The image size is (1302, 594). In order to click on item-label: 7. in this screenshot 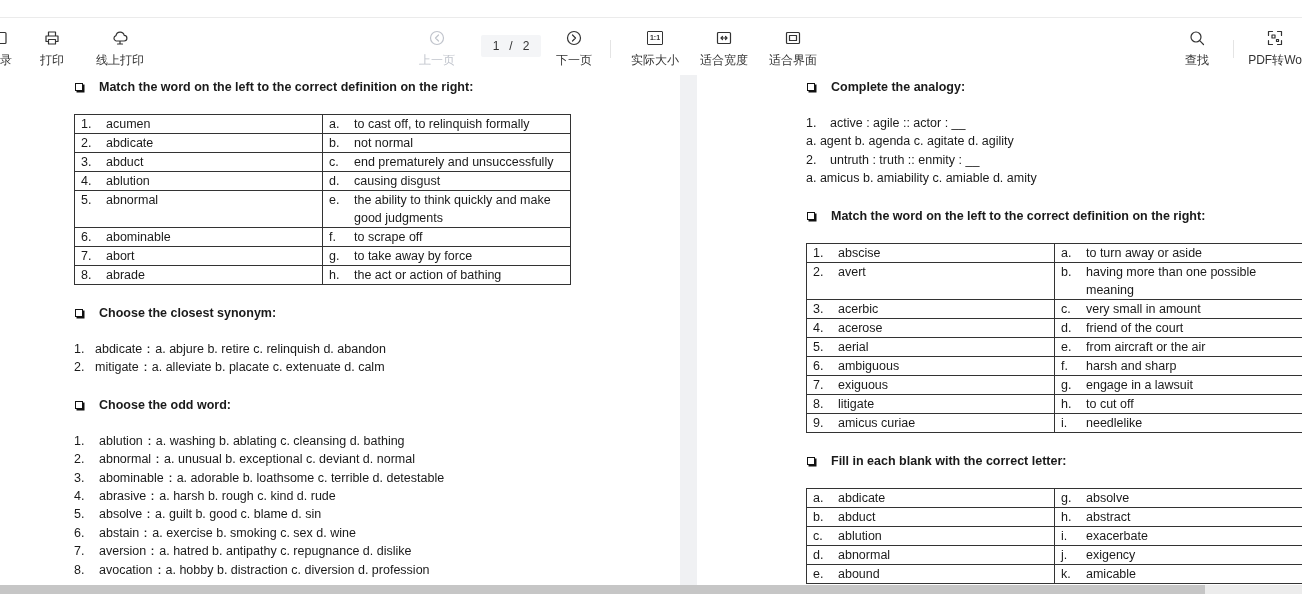, I will do `click(819, 385)`.